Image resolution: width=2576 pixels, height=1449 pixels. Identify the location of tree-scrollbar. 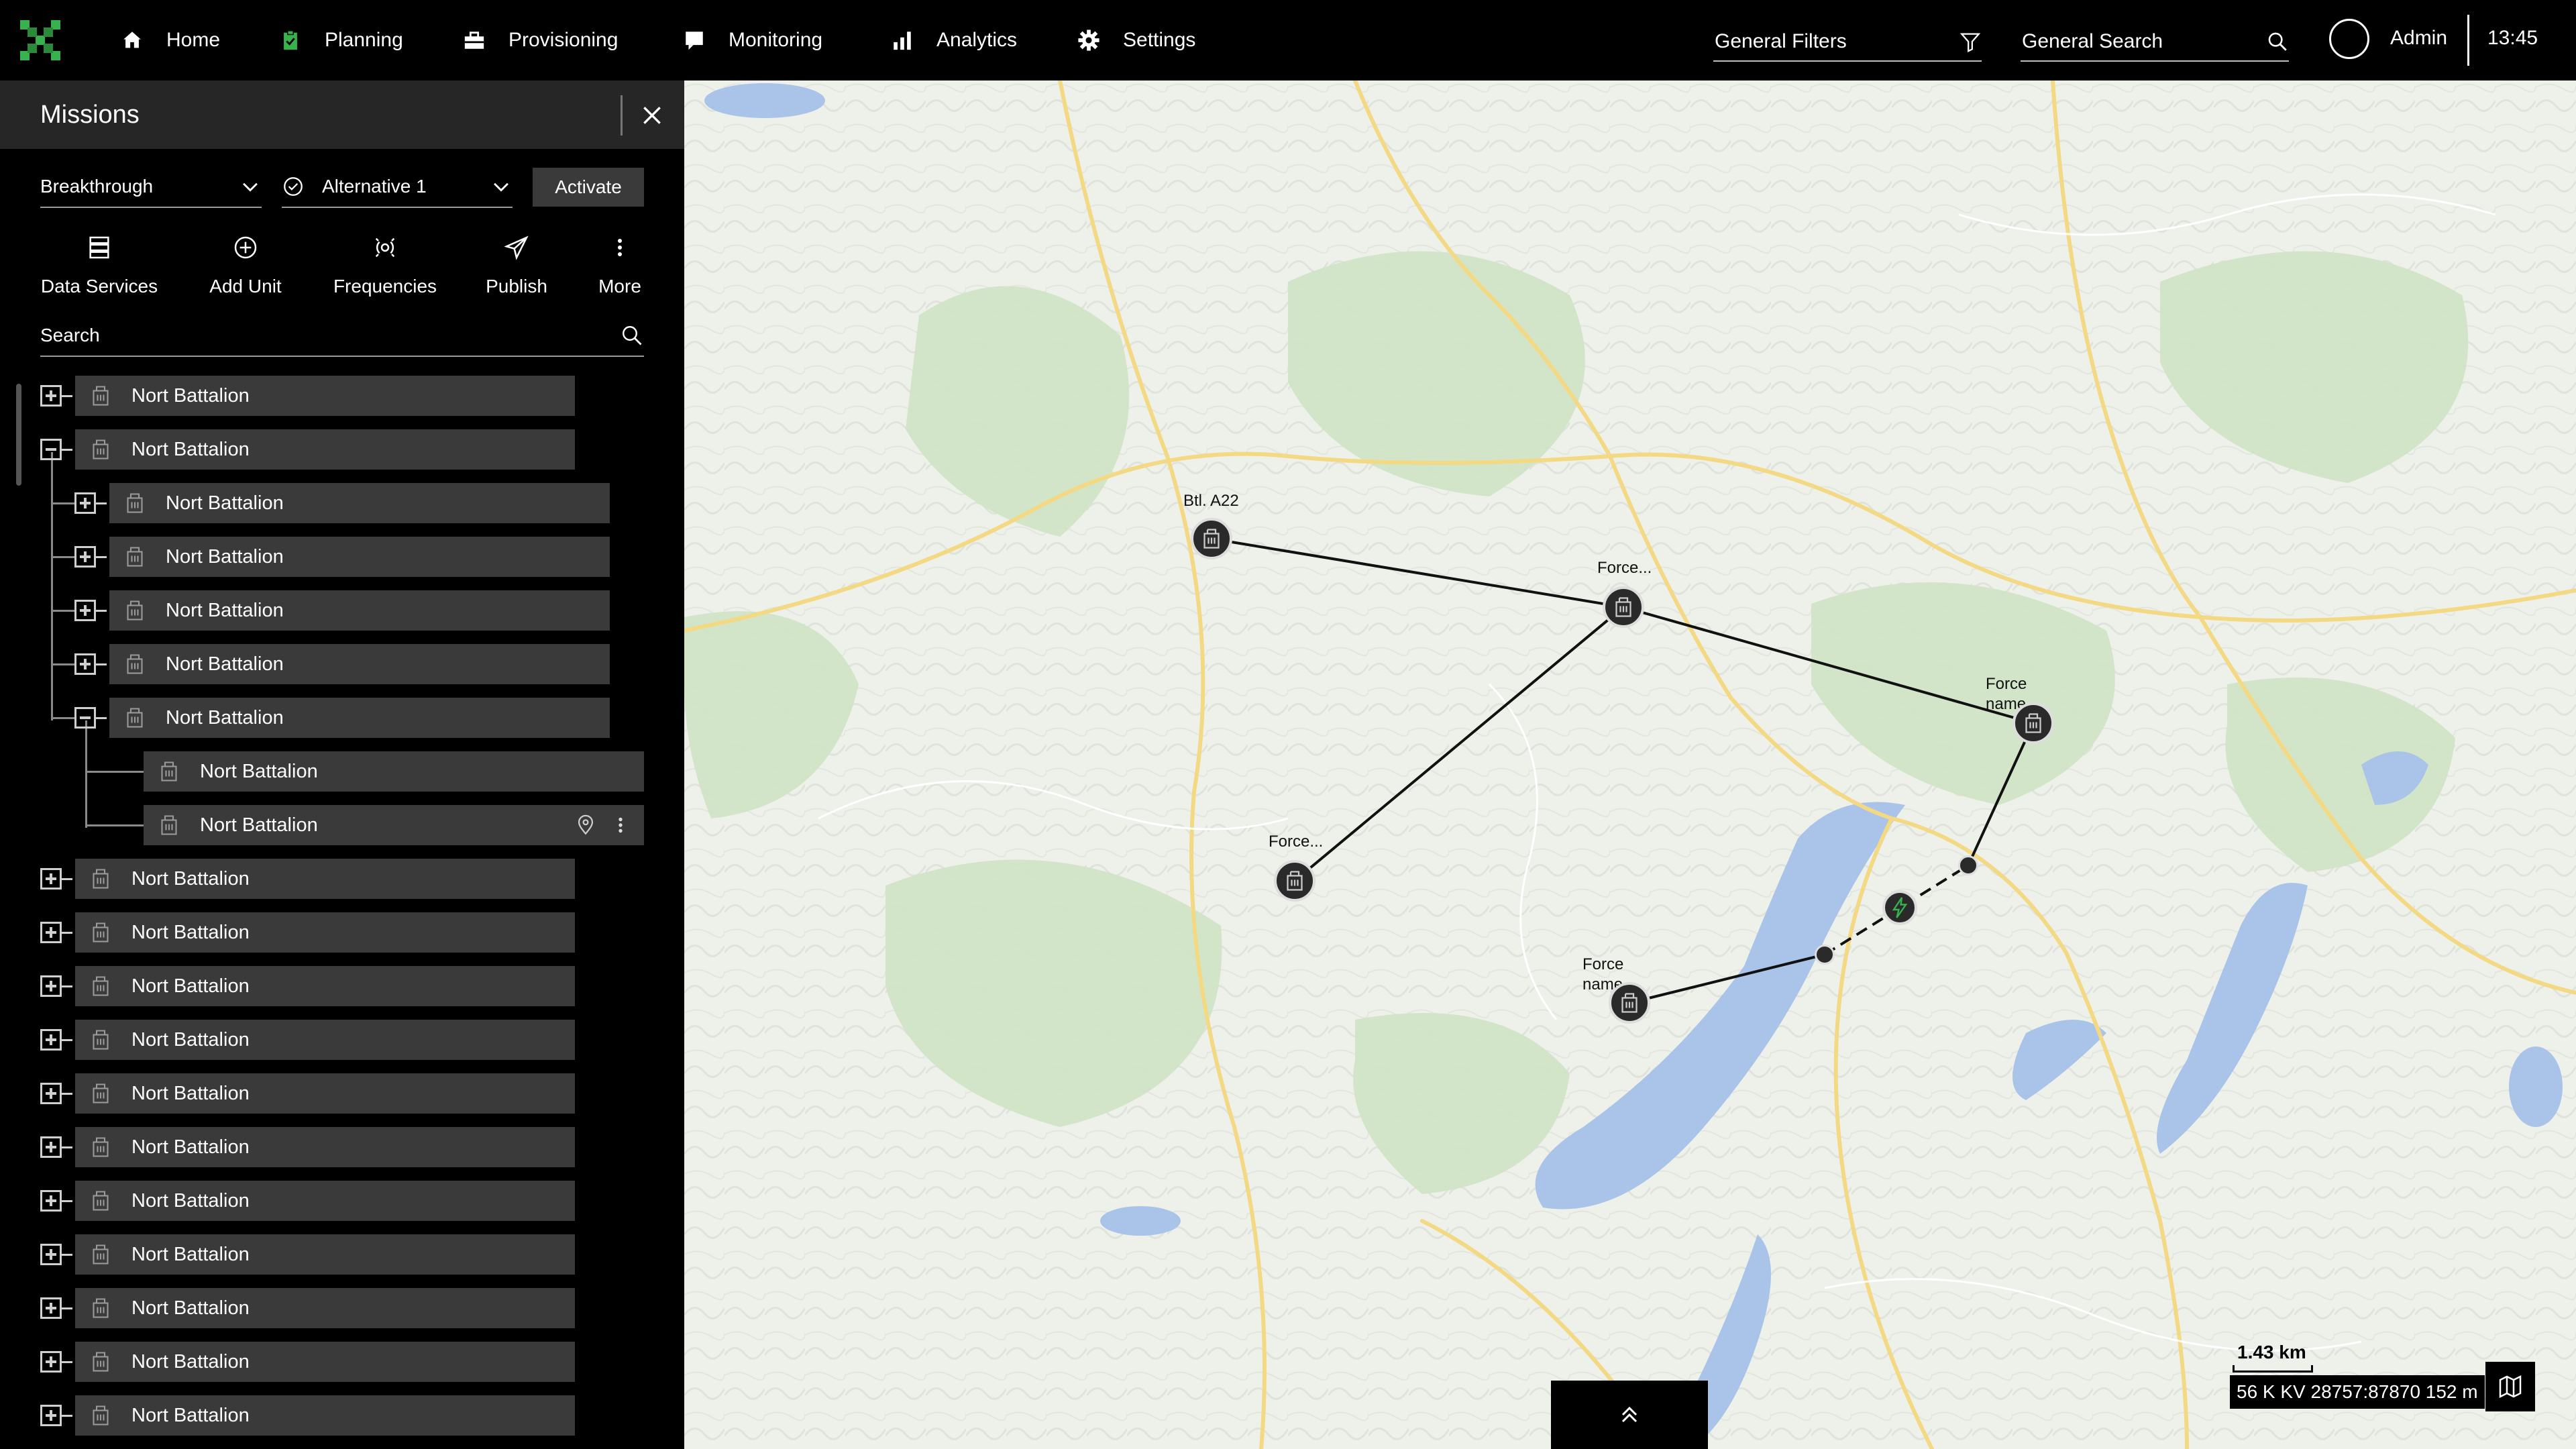
(18, 435).